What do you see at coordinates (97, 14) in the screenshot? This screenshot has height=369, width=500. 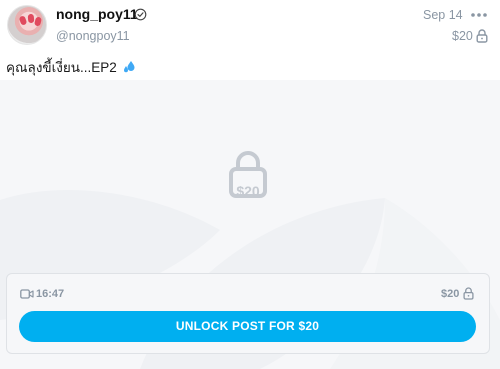 I see `username: nong_poy11` at bounding box center [97, 14].